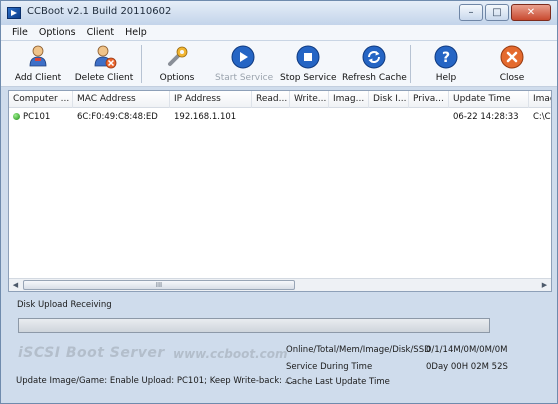 Image resolution: width=558 pixels, height=404 pixels. What do you see at coordinates (467, 367) in the screenshot?
I see `stat-value: 0Day 00H 02M 52S` at bounding box center [467, 367].